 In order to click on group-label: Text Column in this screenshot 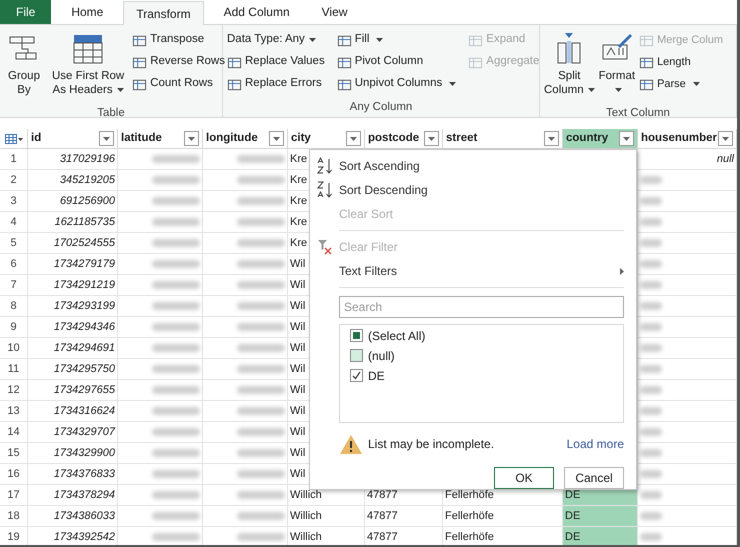, I will do `click(638, 113)`.